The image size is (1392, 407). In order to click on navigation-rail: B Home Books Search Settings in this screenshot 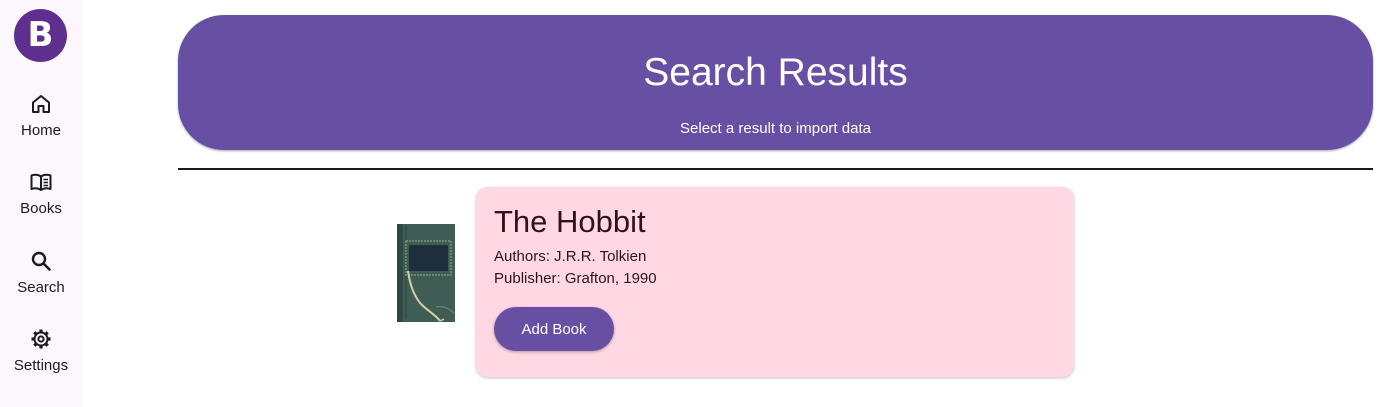, I will do `click(41, 203)`.